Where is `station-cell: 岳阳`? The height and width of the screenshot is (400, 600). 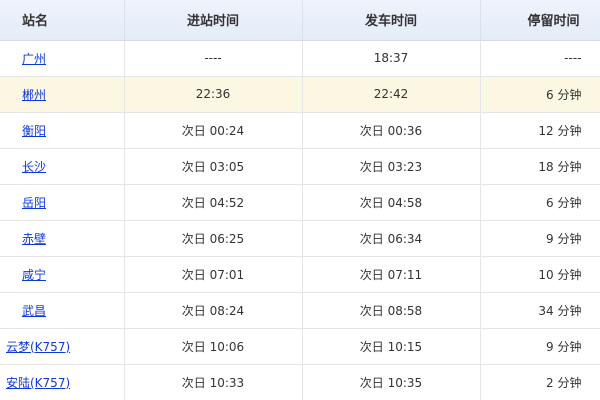
station-cell: 岳阳 is located at coordinates (62, 202).